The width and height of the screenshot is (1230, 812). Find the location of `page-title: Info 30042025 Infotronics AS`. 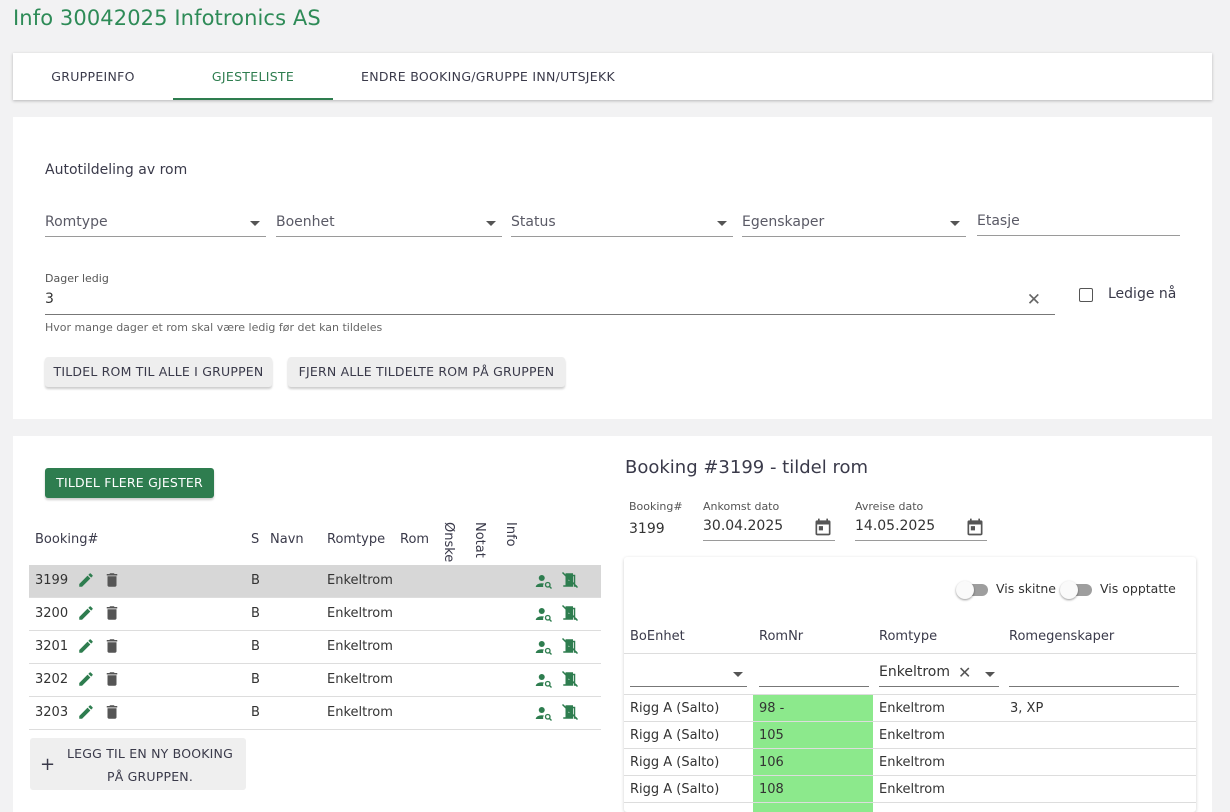

page-title: Info 30042025 Infotronics AS is located at coordinates (167, 18).